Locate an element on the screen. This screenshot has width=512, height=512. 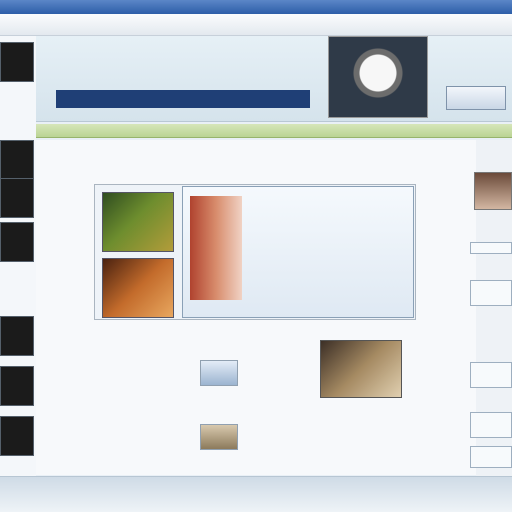
header-mascot-image is located at coordinates (378, 77).